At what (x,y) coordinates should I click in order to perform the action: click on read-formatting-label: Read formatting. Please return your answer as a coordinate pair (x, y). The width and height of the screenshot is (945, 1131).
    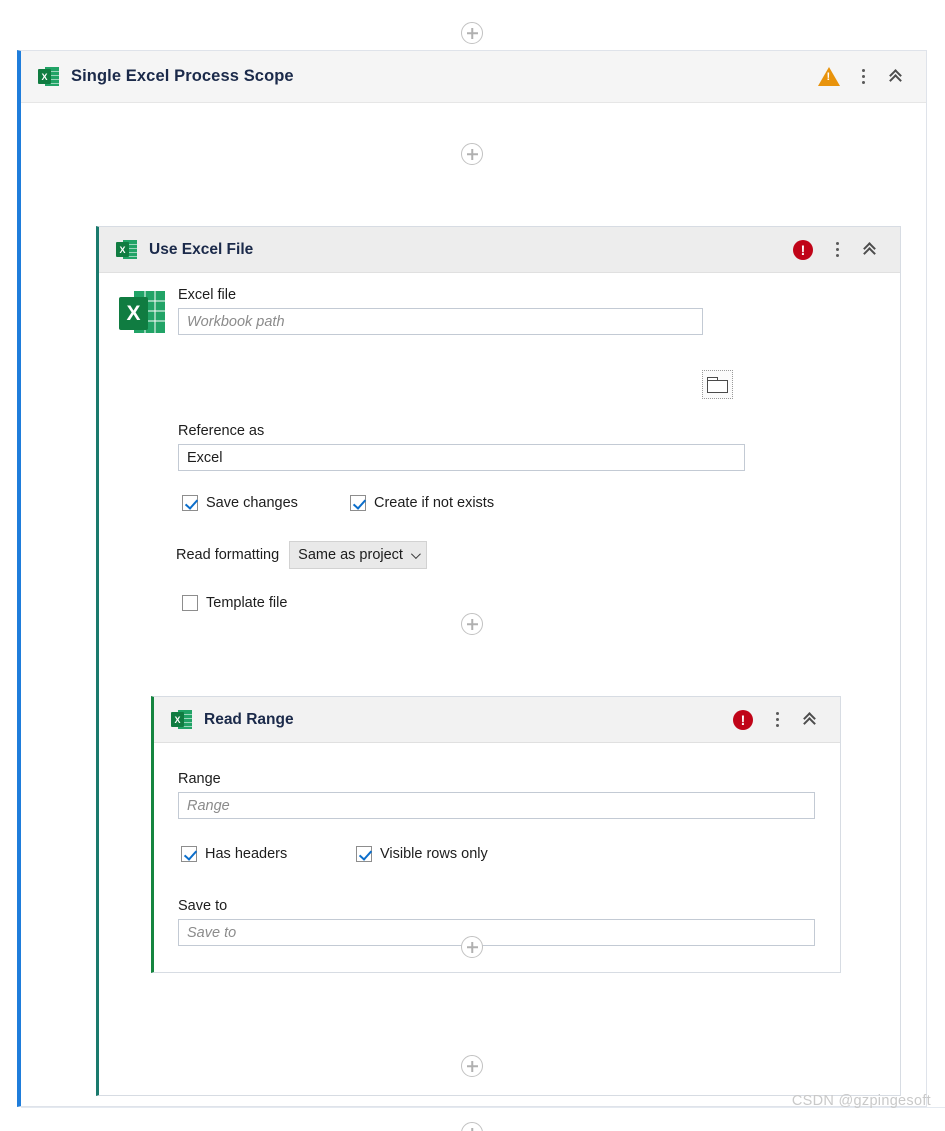
    Looking at the image, I should click on (228, 555).